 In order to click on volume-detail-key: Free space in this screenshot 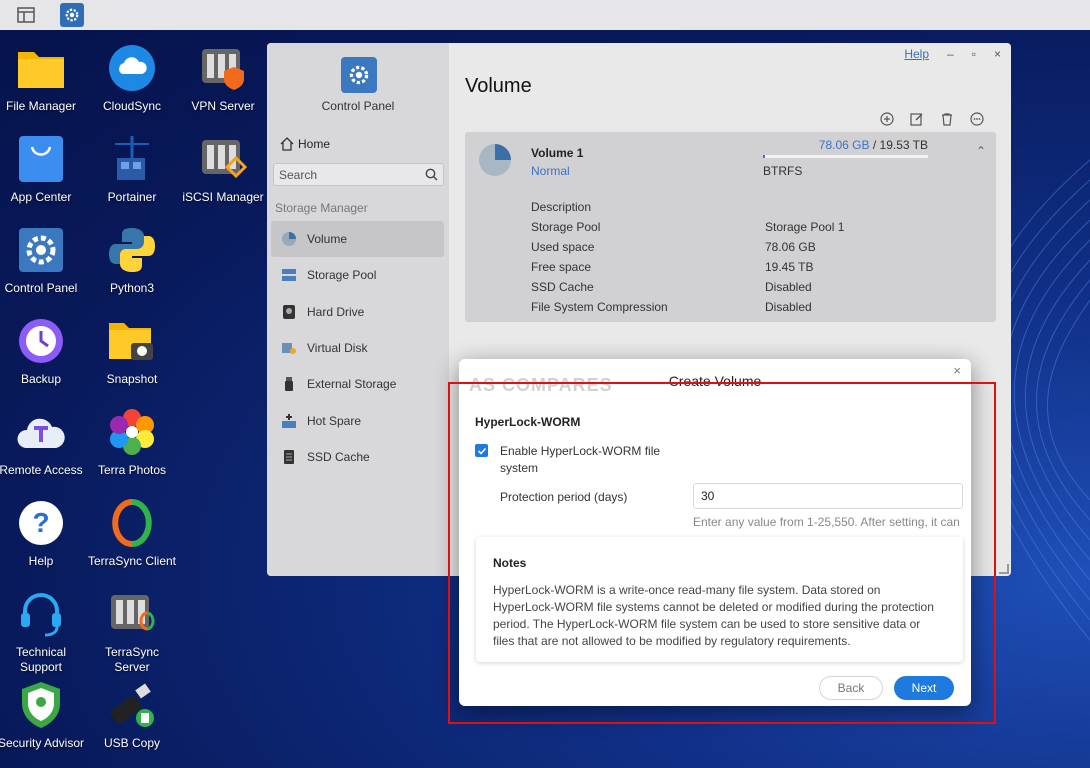, I will do `click(561, 267)`.